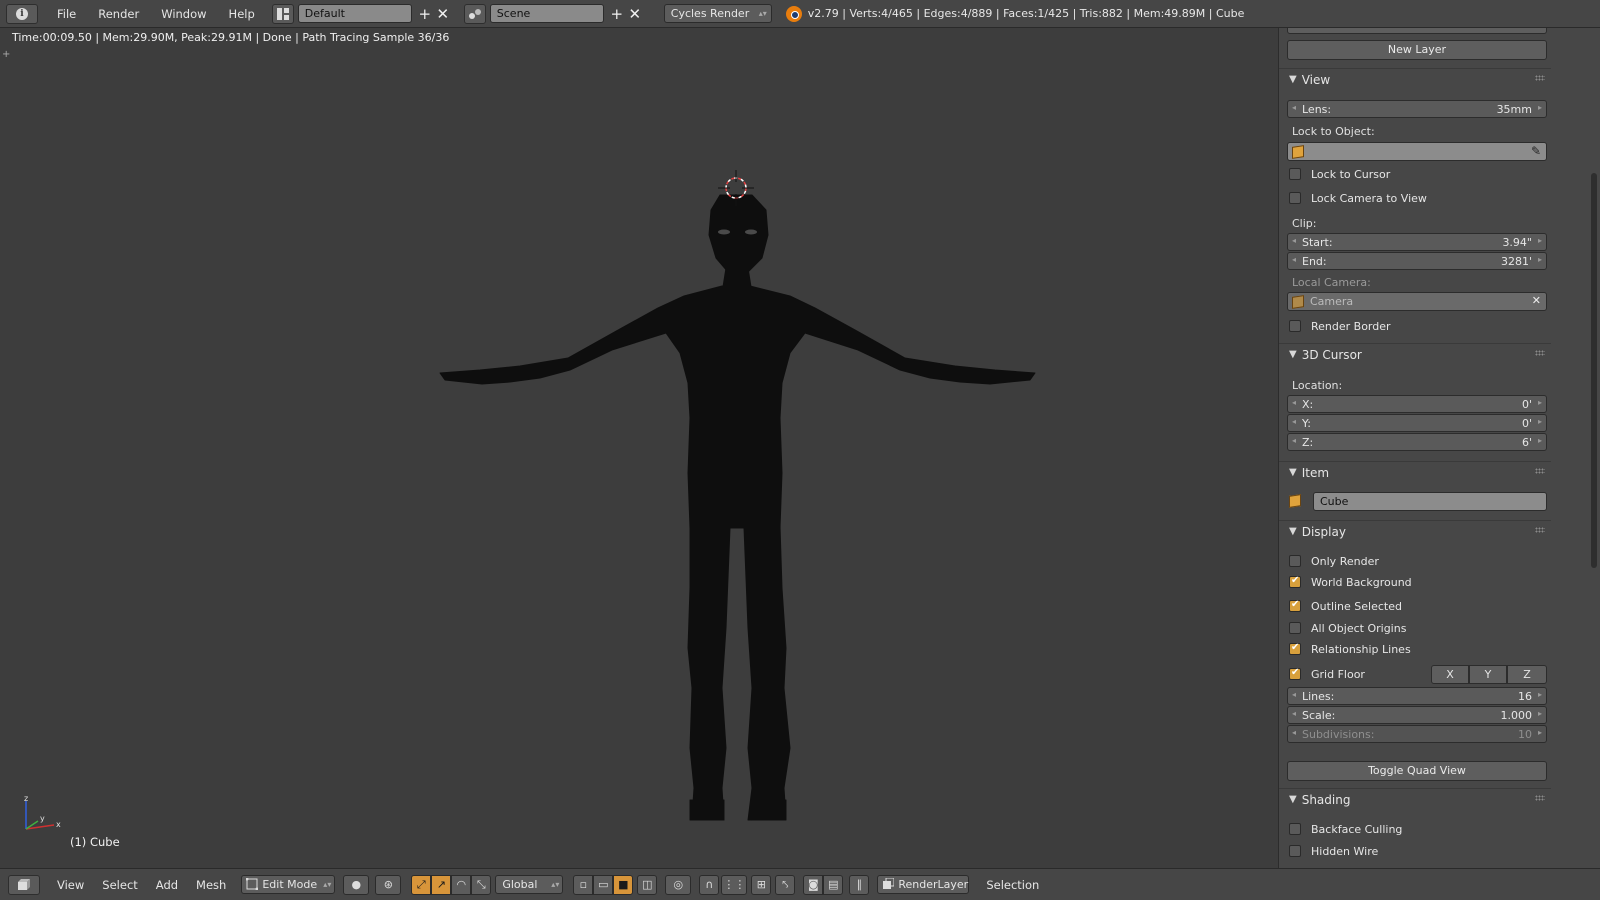 This screenshot has height=900, width=1600. Describe the element at coordinates (288, 884) in the screenshot. I see `mode-select: Edit Mode ▴▾` at that location.